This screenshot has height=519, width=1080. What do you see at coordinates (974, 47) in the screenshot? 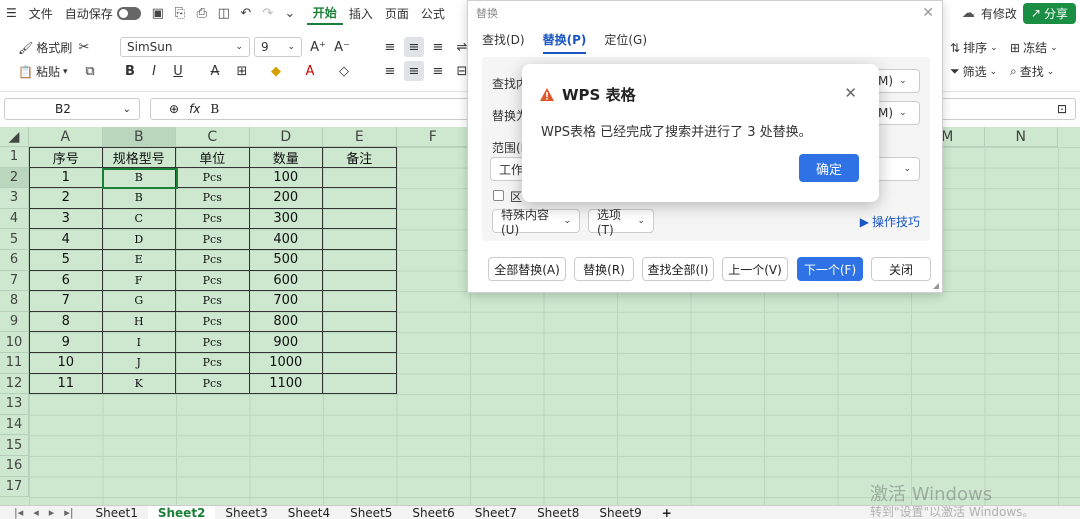
I see `sort-button: ⇅ 排序 ⌄` at bounding box center [974, 47].